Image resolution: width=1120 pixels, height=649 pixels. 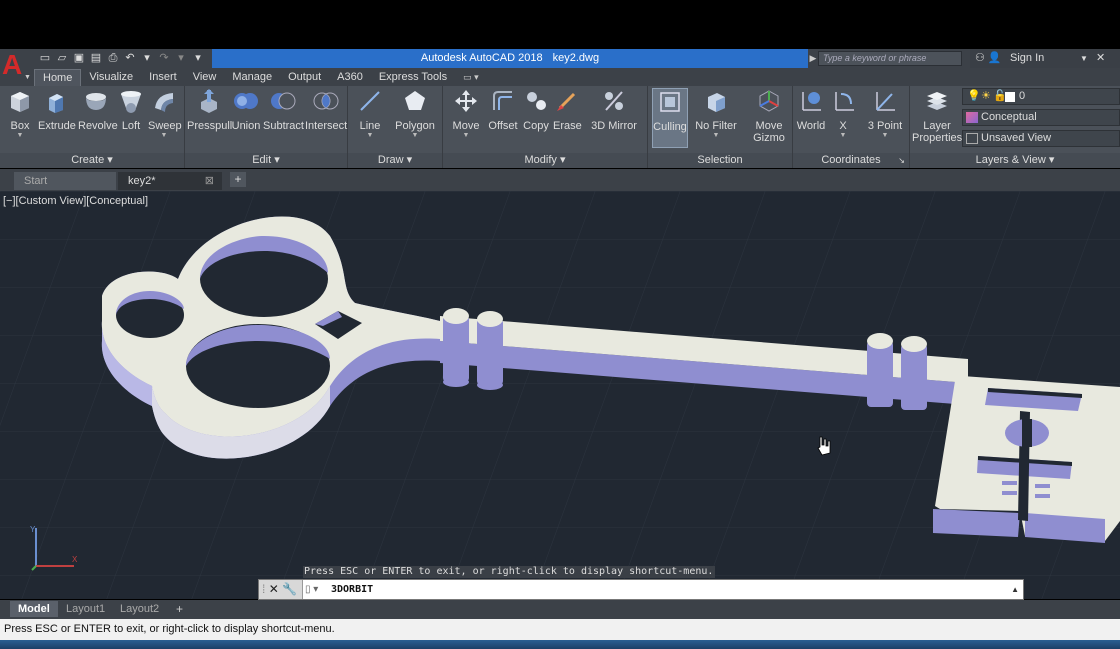 I want to click on polygon-button: Polygon ▼, so click(x=415, y=114).